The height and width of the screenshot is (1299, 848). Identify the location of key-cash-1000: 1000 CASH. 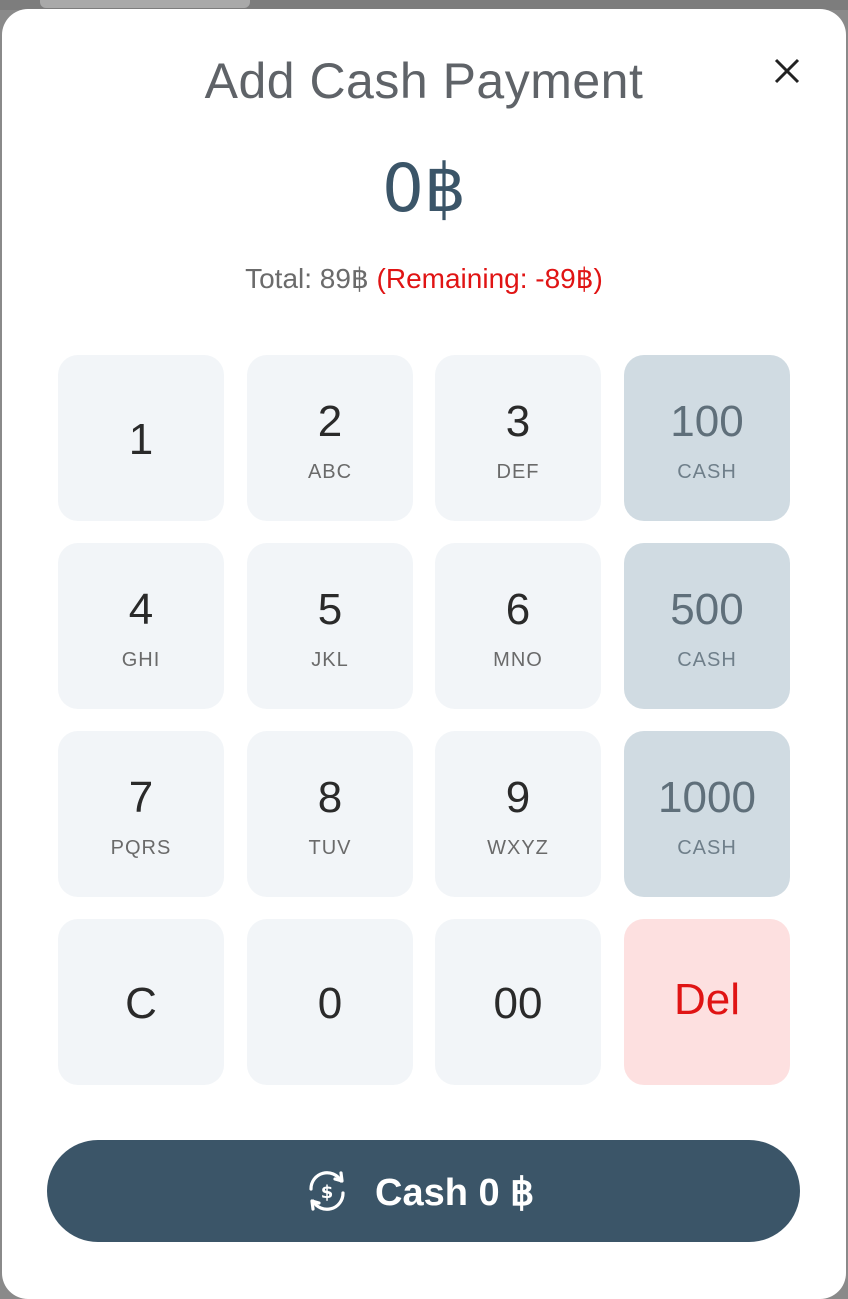
(707, 814).